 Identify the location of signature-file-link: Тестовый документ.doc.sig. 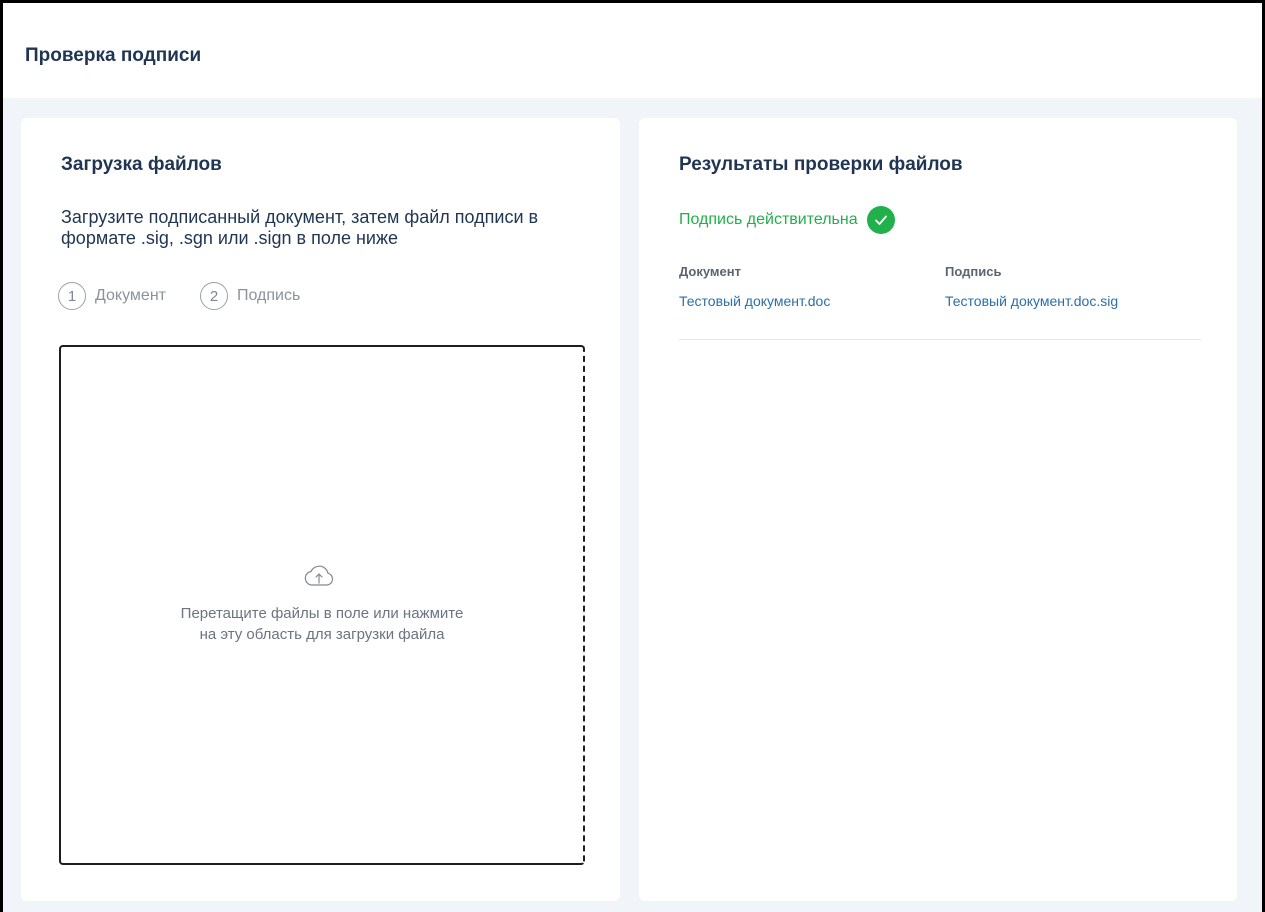
(1031, 301).